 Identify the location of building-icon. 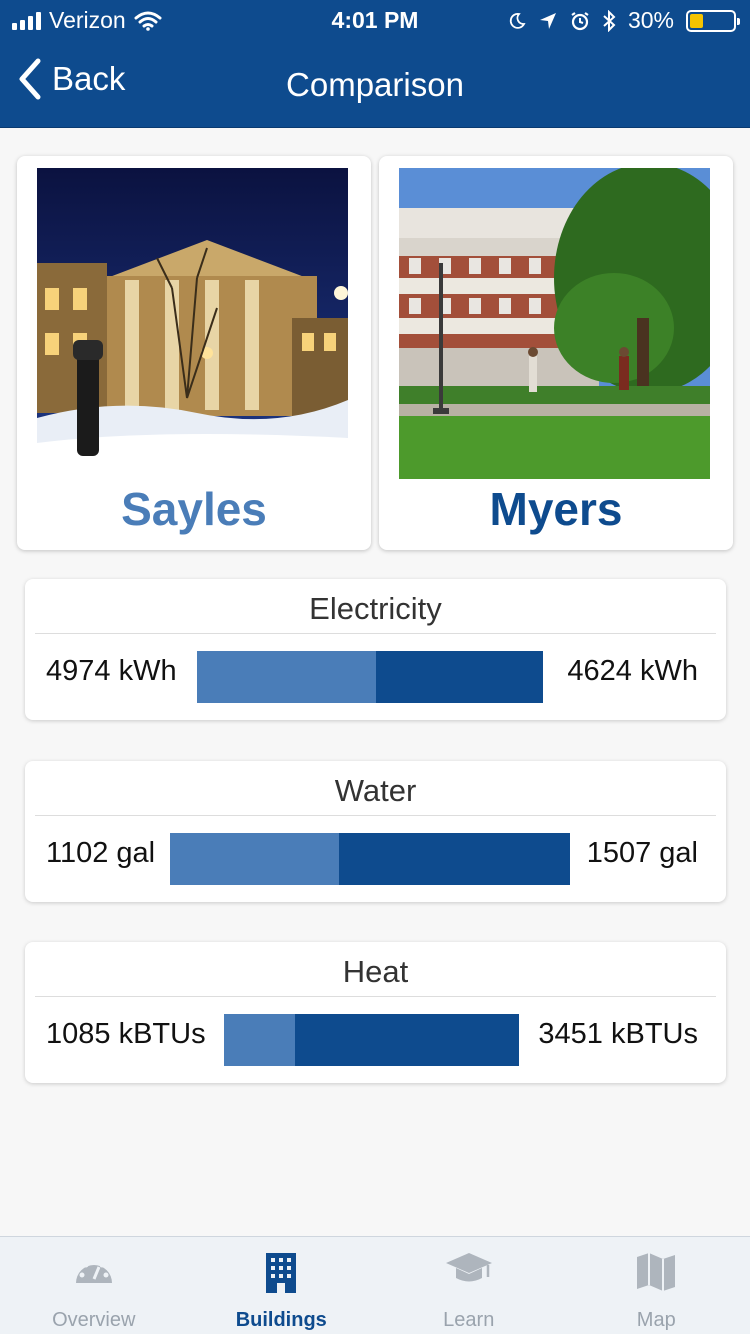
(281, 1273).